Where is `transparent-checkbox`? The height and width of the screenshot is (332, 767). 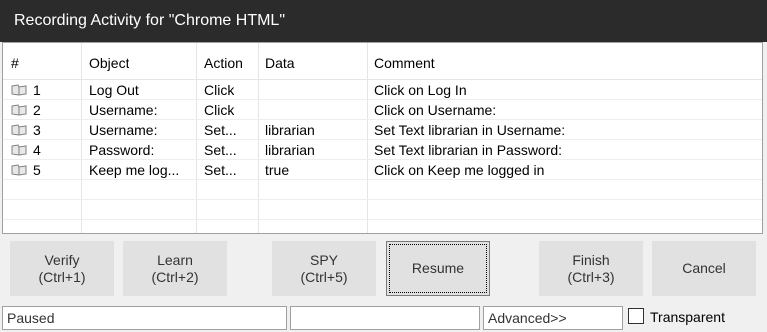
transparent-checkbox is located at coordinates (636, 316).